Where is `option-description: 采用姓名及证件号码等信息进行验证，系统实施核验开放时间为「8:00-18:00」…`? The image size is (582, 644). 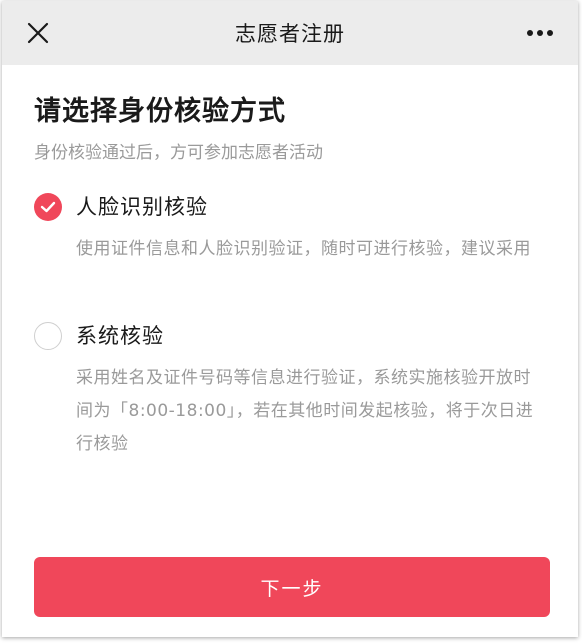 option-description: 采用姓名及证件号码等信息进行验证，系统实施核验开放时间为「8:00-18:00」… is located at coordinates (305, 411).